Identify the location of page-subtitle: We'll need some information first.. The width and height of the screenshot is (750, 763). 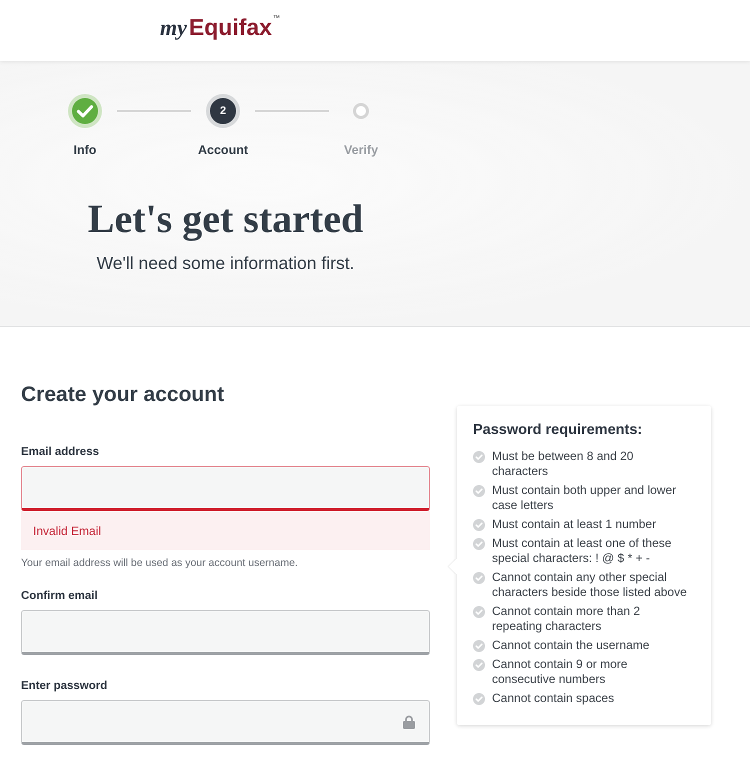
(225, 263).